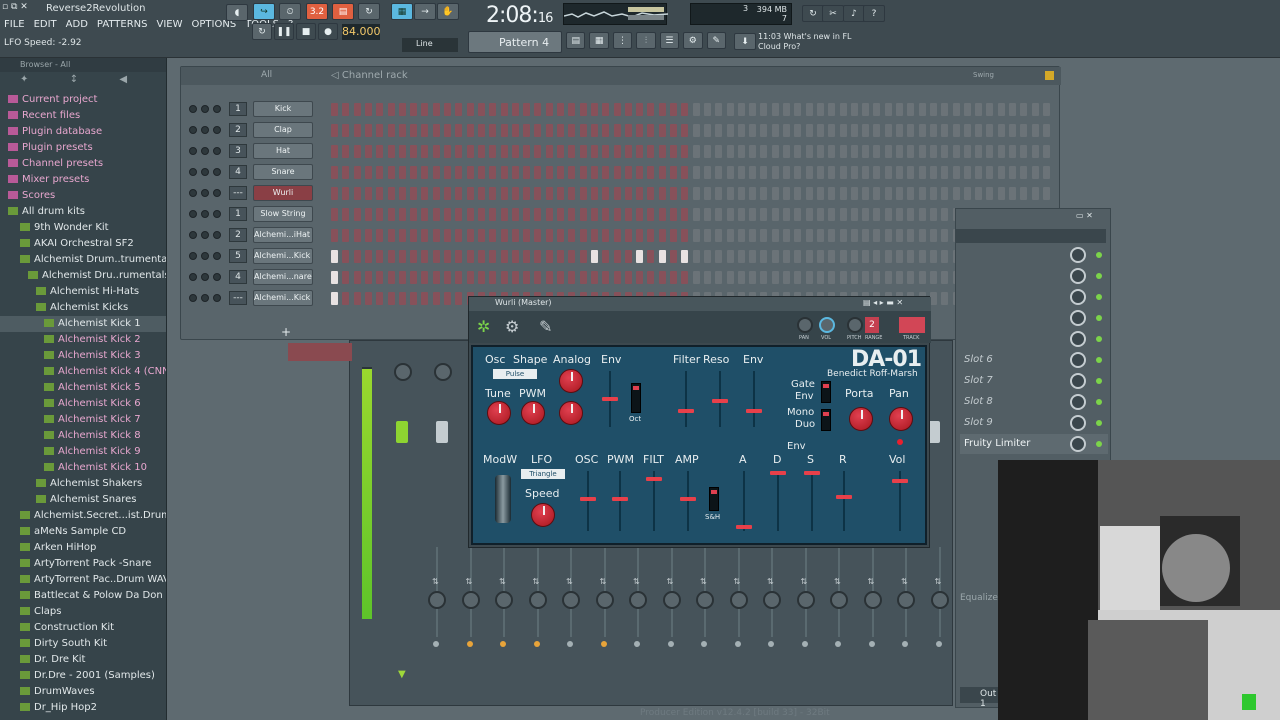 This screenshot has width=1280, height=720. I want to click on fx-enable-led, so click(1099, 276).